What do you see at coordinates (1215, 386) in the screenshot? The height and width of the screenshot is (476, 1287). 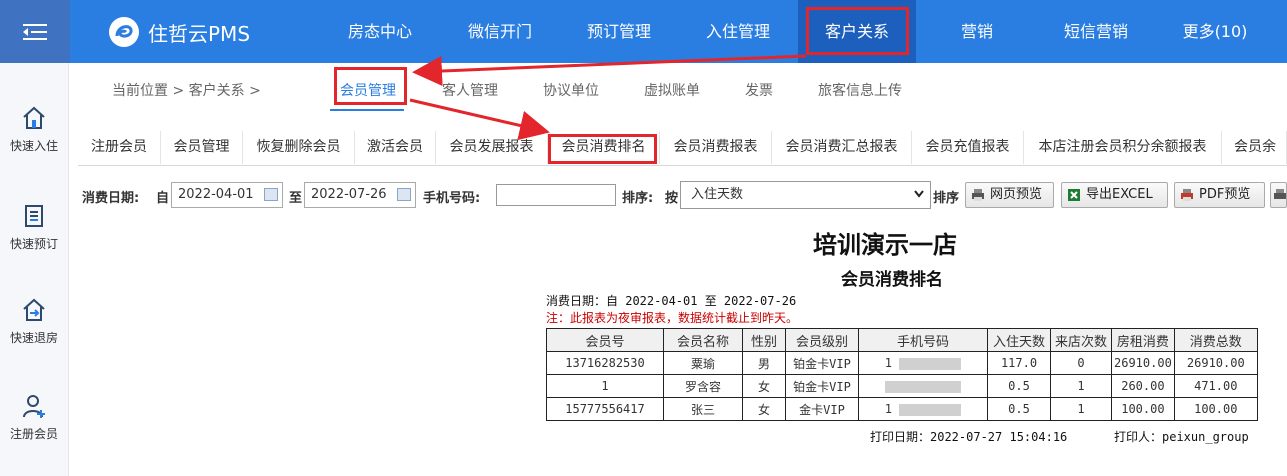 I see `cell-total: 471.00` at bounding box center [1215, 386].